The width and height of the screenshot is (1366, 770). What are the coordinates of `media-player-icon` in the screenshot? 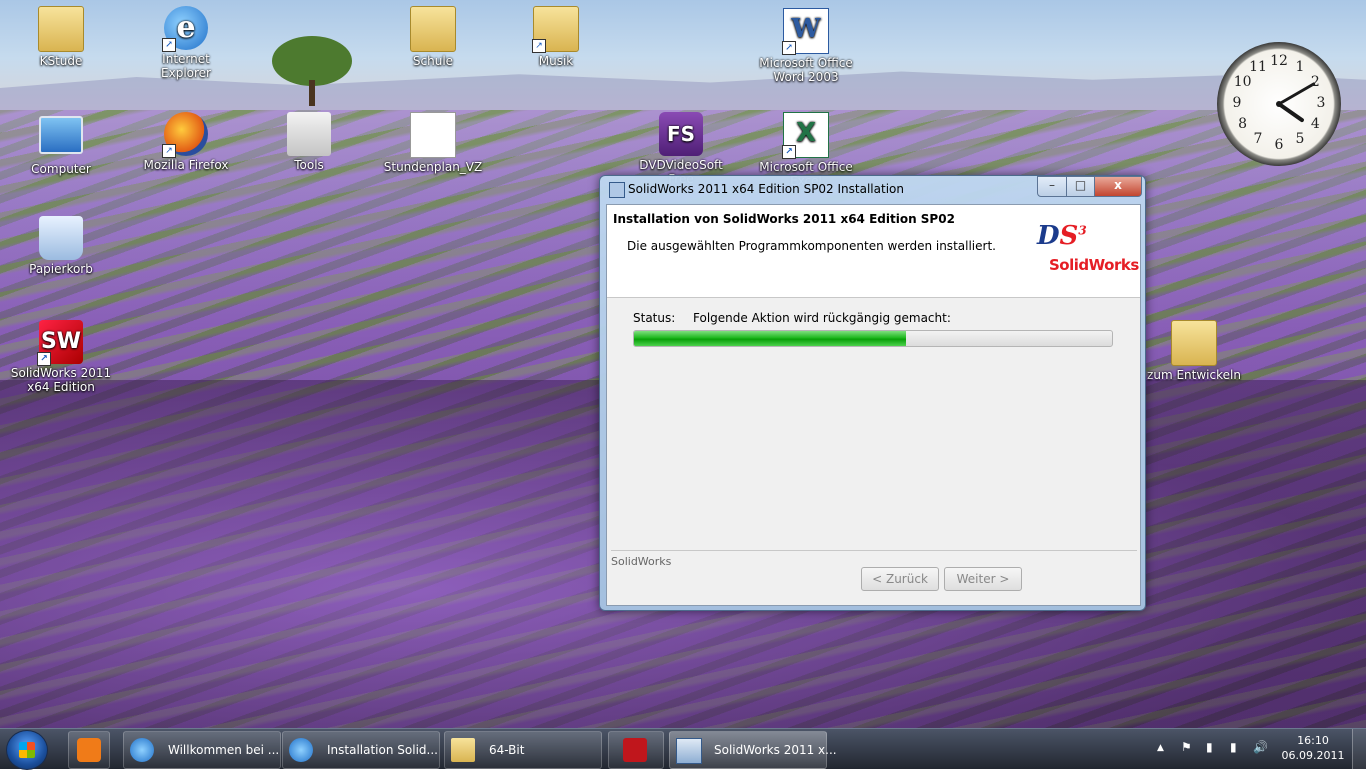 It's located at (89, 750).